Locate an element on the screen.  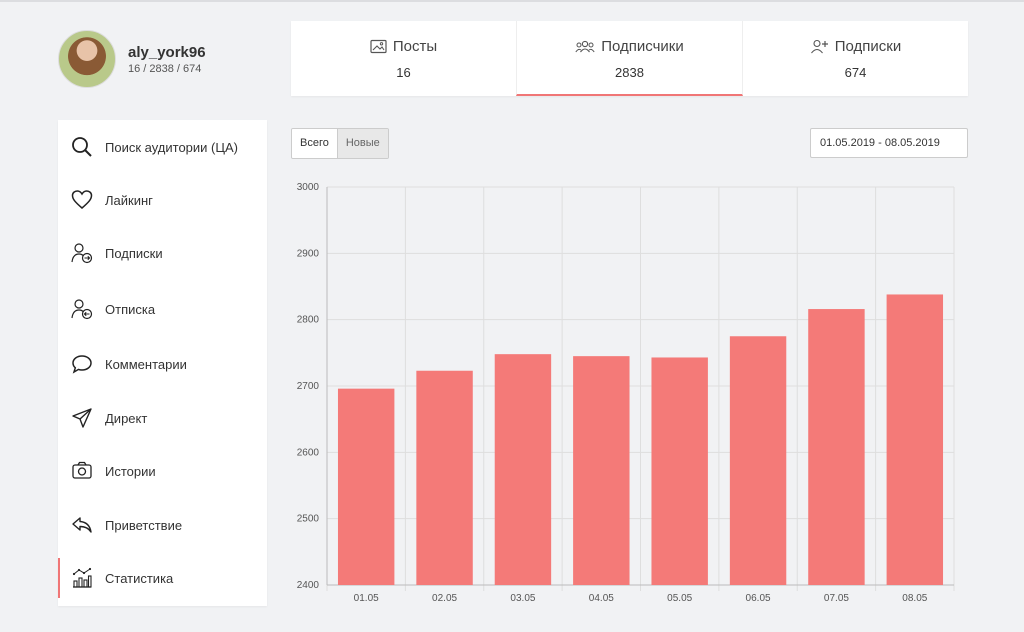
avatar is located at coordinates (87, 59).